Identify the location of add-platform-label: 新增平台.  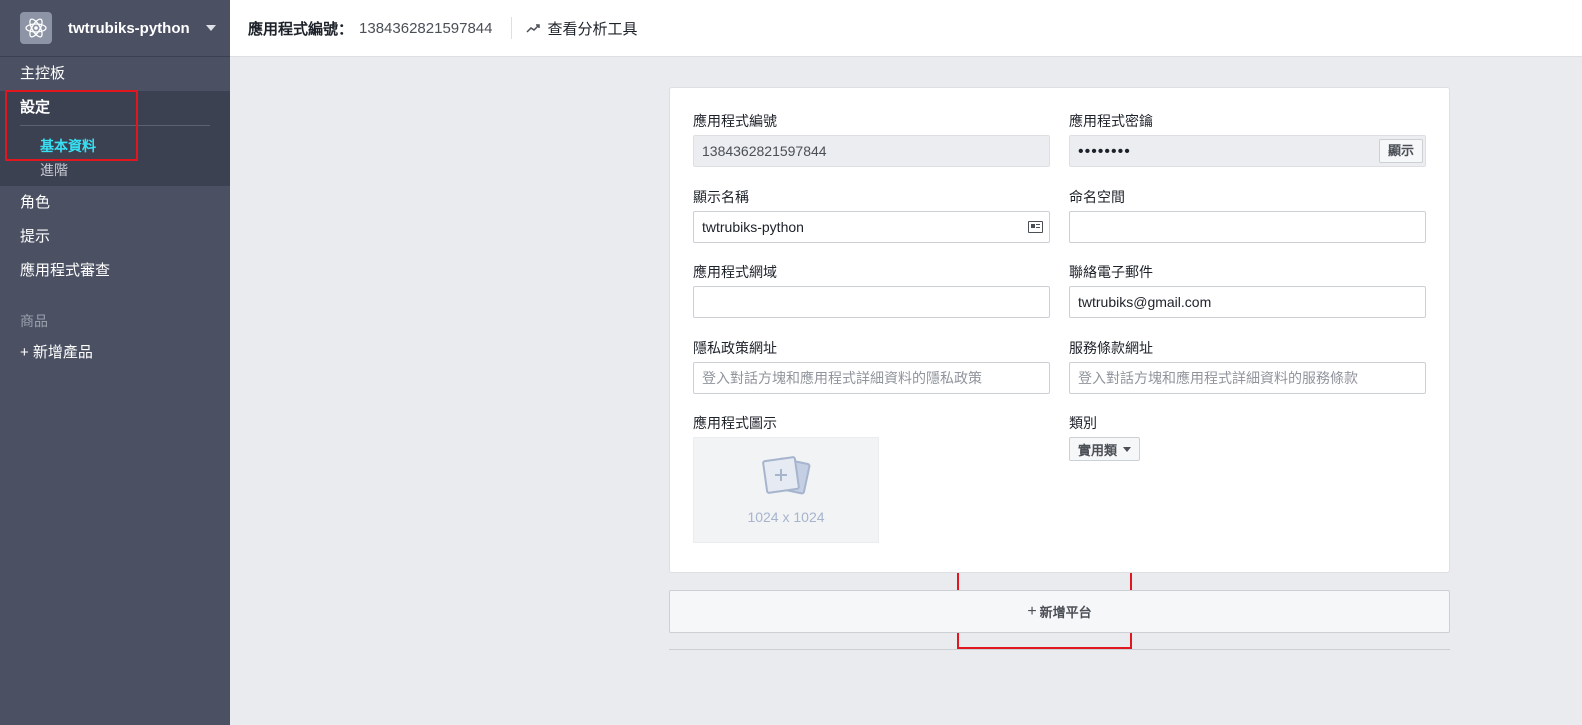
(1065, 612).